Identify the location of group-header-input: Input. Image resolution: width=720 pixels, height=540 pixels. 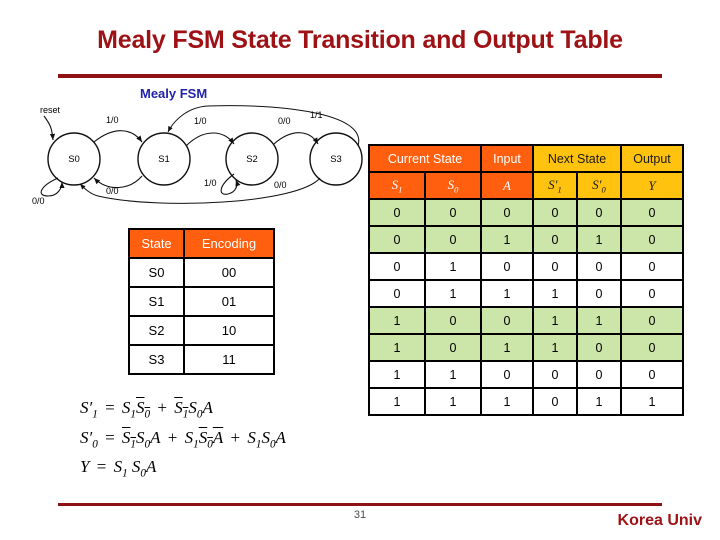
(507, 158).